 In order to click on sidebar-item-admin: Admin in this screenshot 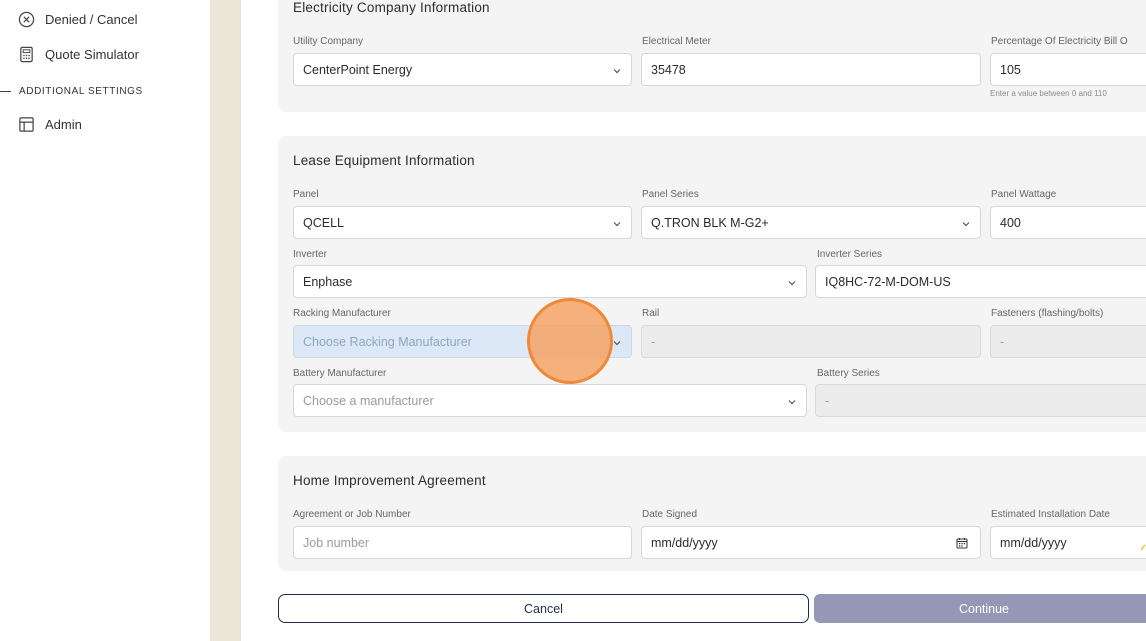, I will do `click(50, 124)`.